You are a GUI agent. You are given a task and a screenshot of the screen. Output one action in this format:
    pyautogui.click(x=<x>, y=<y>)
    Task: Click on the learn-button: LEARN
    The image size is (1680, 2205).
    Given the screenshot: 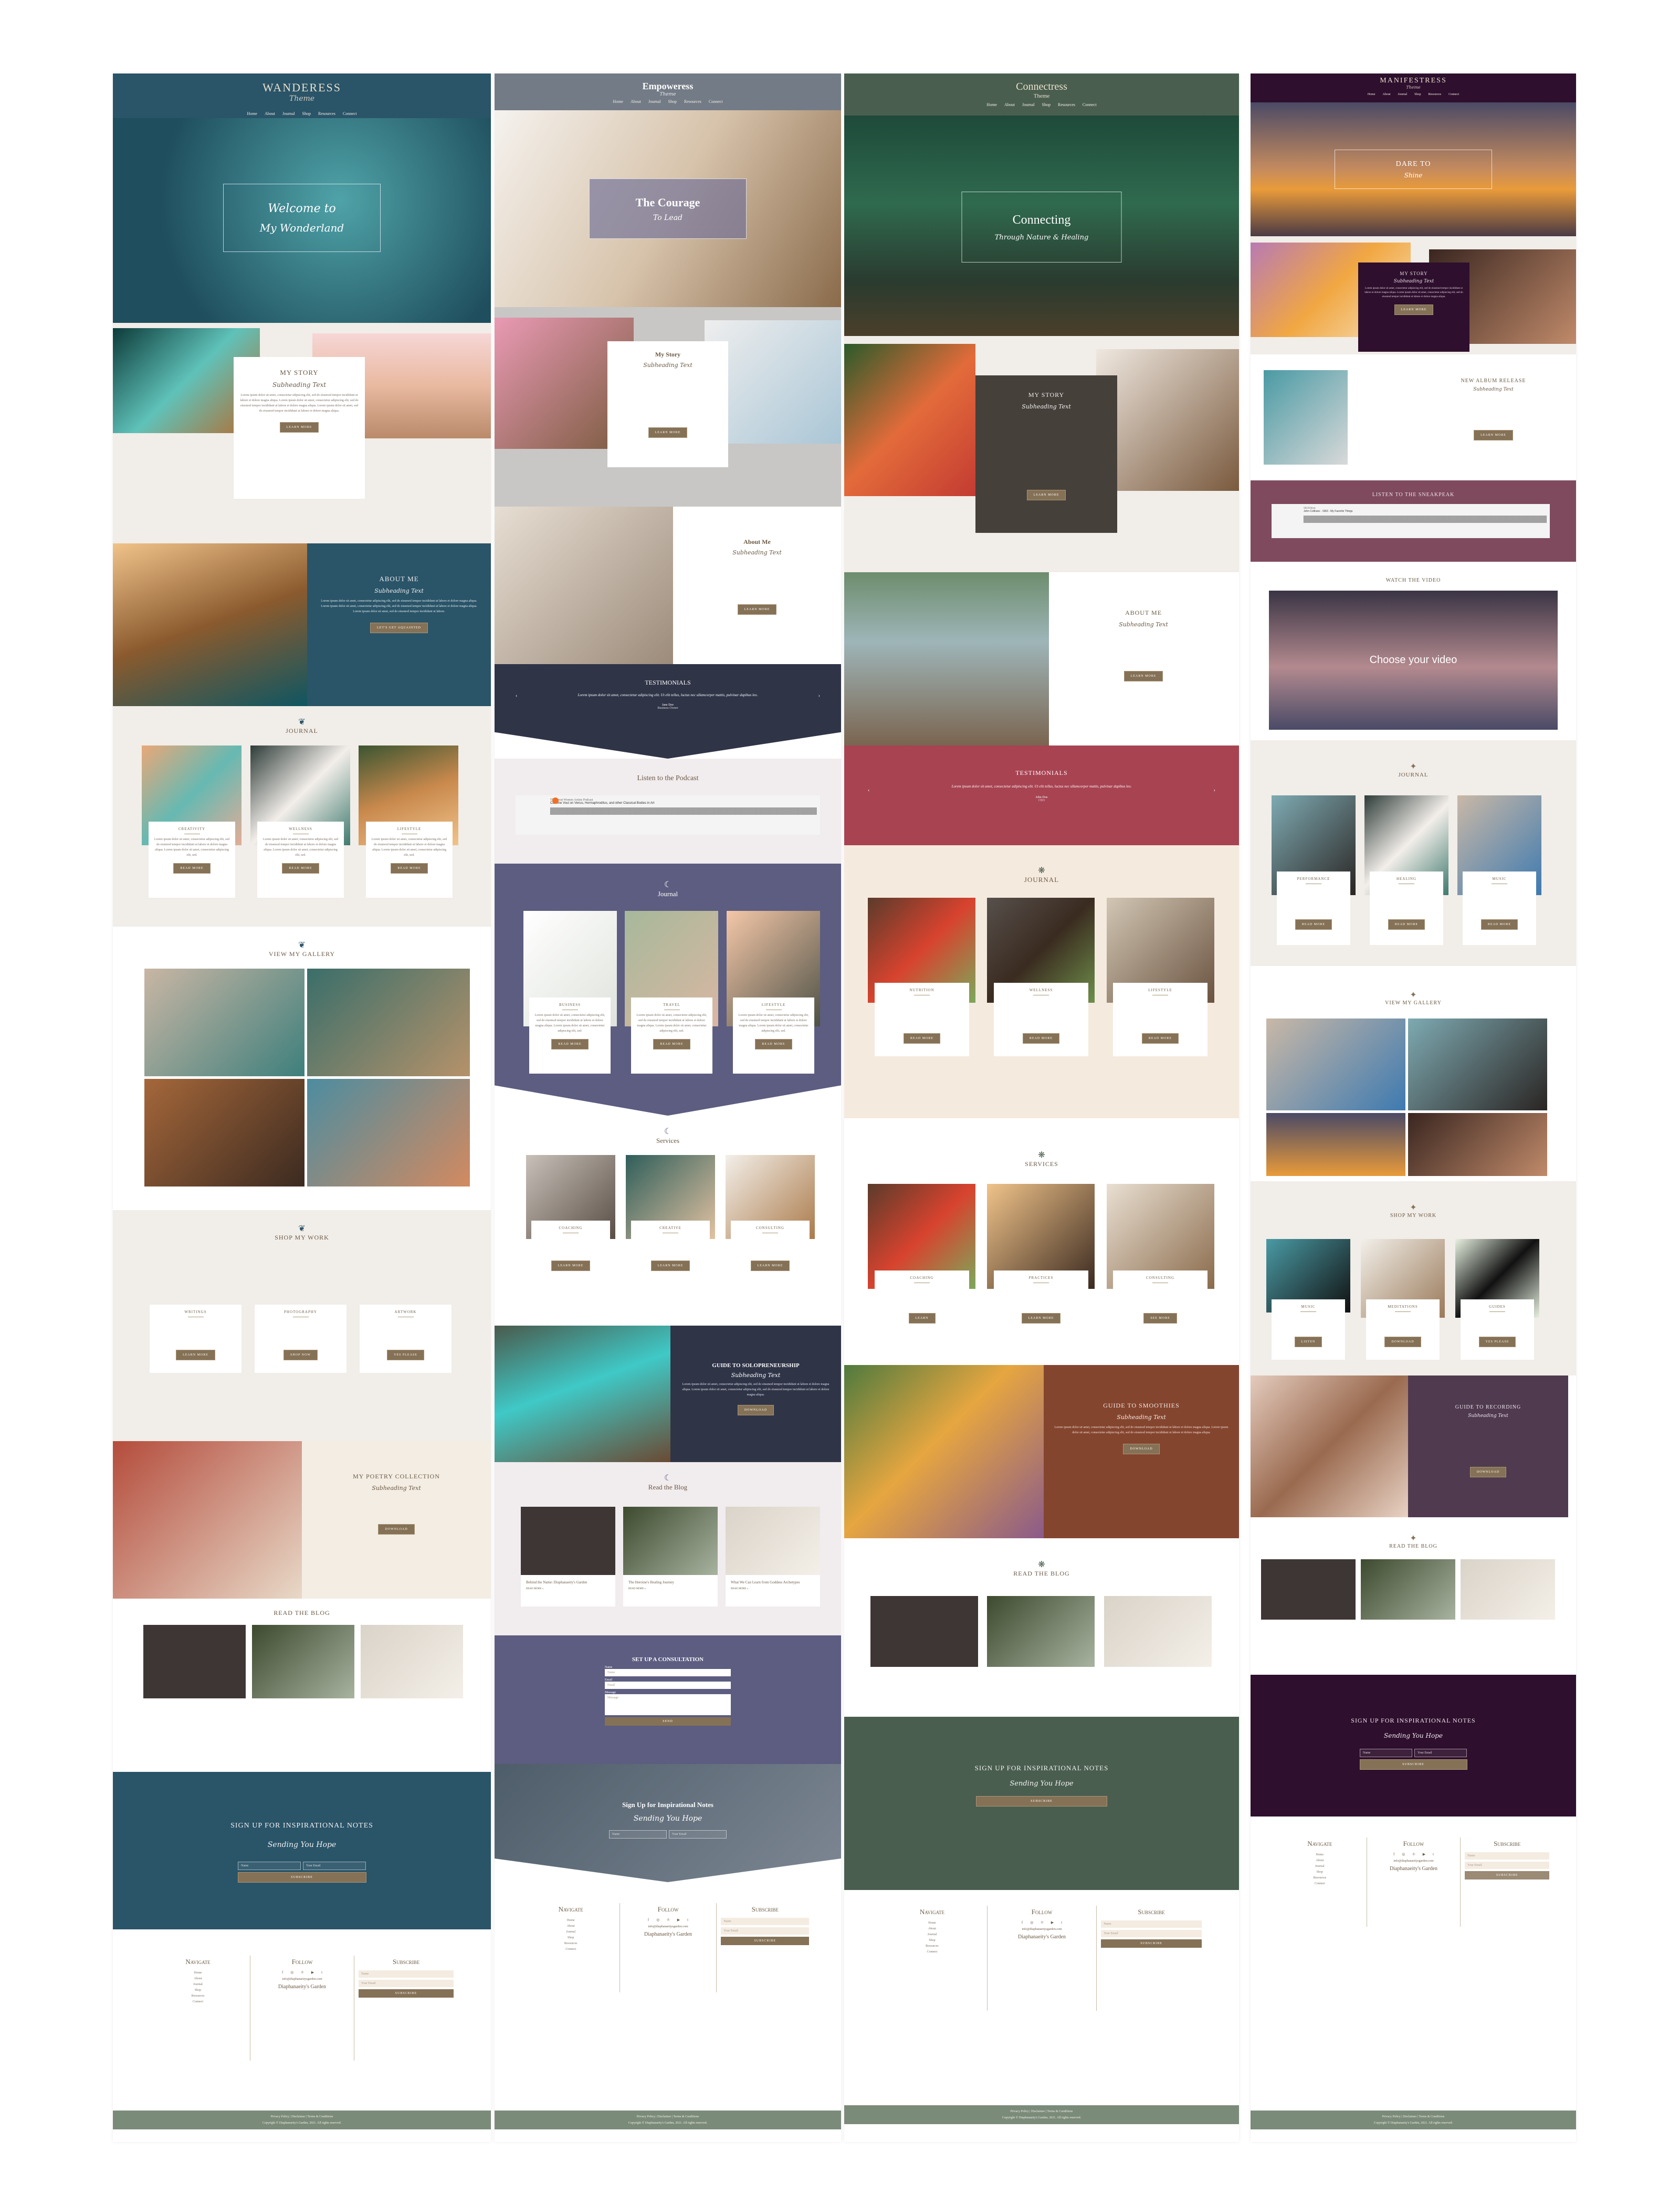 What is the action you would take?
    pyautogui.click(x=922, y=1318)
    